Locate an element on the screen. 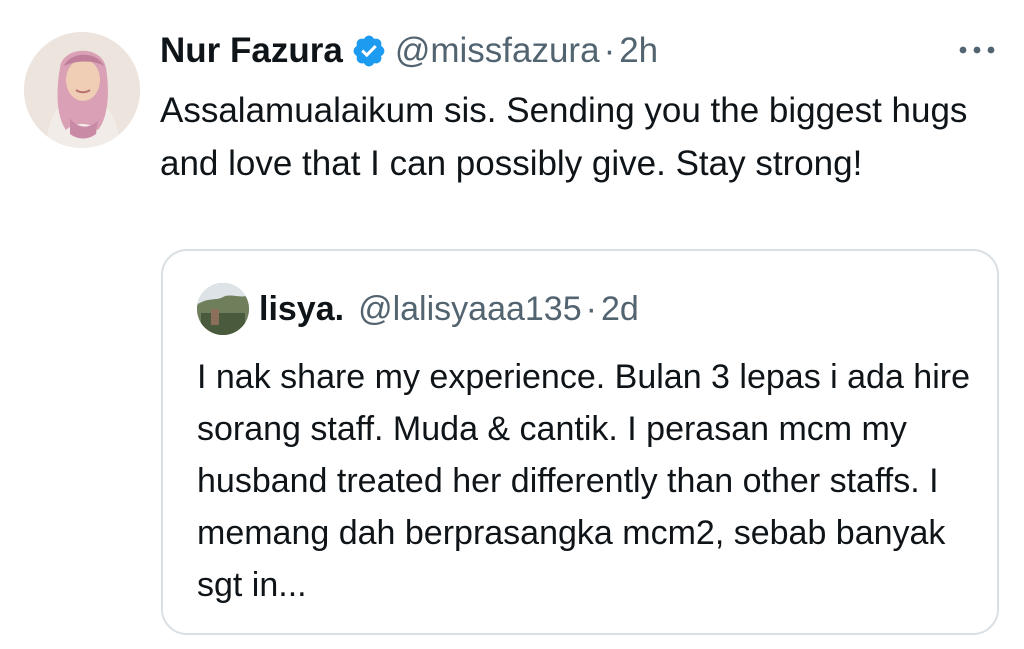  quoted-author-display-name: lisya. is located at coordinates (301, 309).